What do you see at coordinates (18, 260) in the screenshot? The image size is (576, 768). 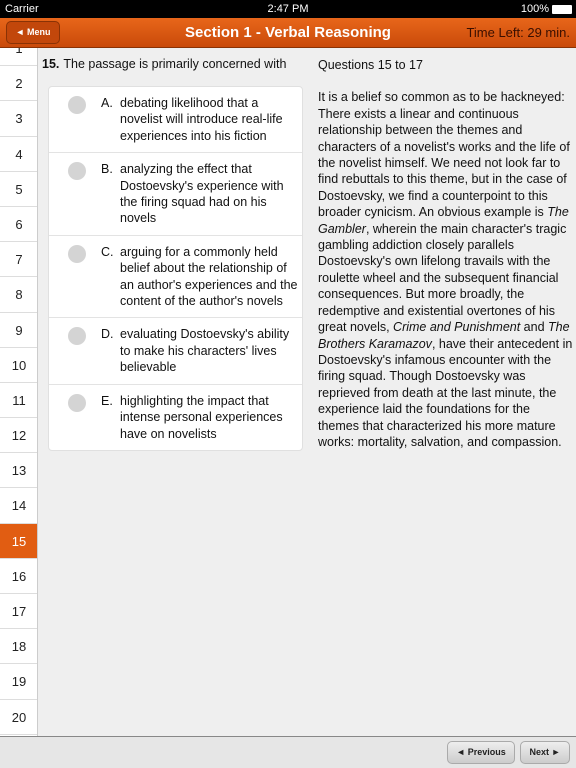 I see `sidebar-item-7: 7` at bounding box center [18, 260].